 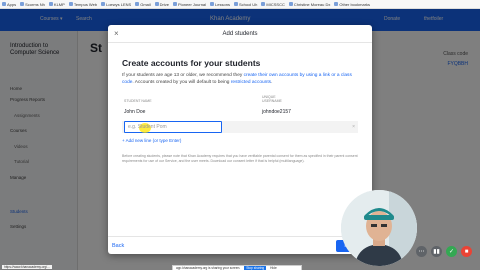 I want to click on bookmark-label: Christine Moreau Dx, so click(x=312, y=4).